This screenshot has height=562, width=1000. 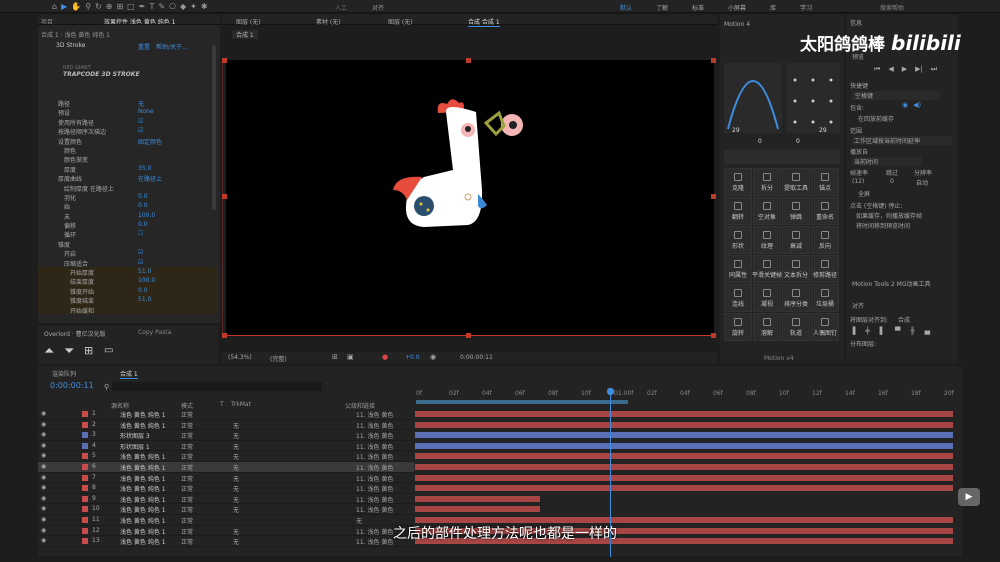 What do you see at coordinates (522, 402) in the screenshot?
I see `work-area-bar` at bounding box center [522, 402].